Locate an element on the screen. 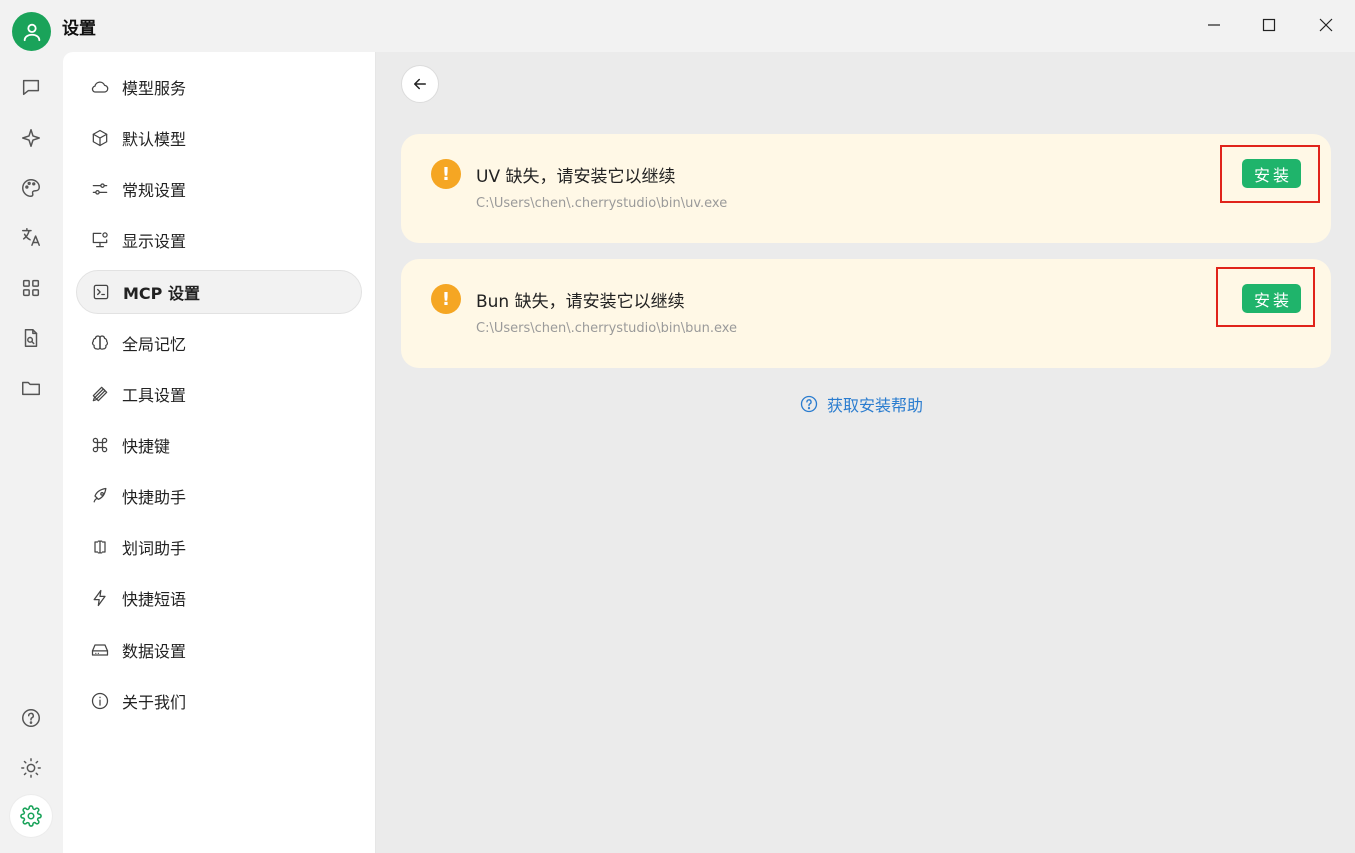  sparkle-icon is located at coordinates (31, 138).